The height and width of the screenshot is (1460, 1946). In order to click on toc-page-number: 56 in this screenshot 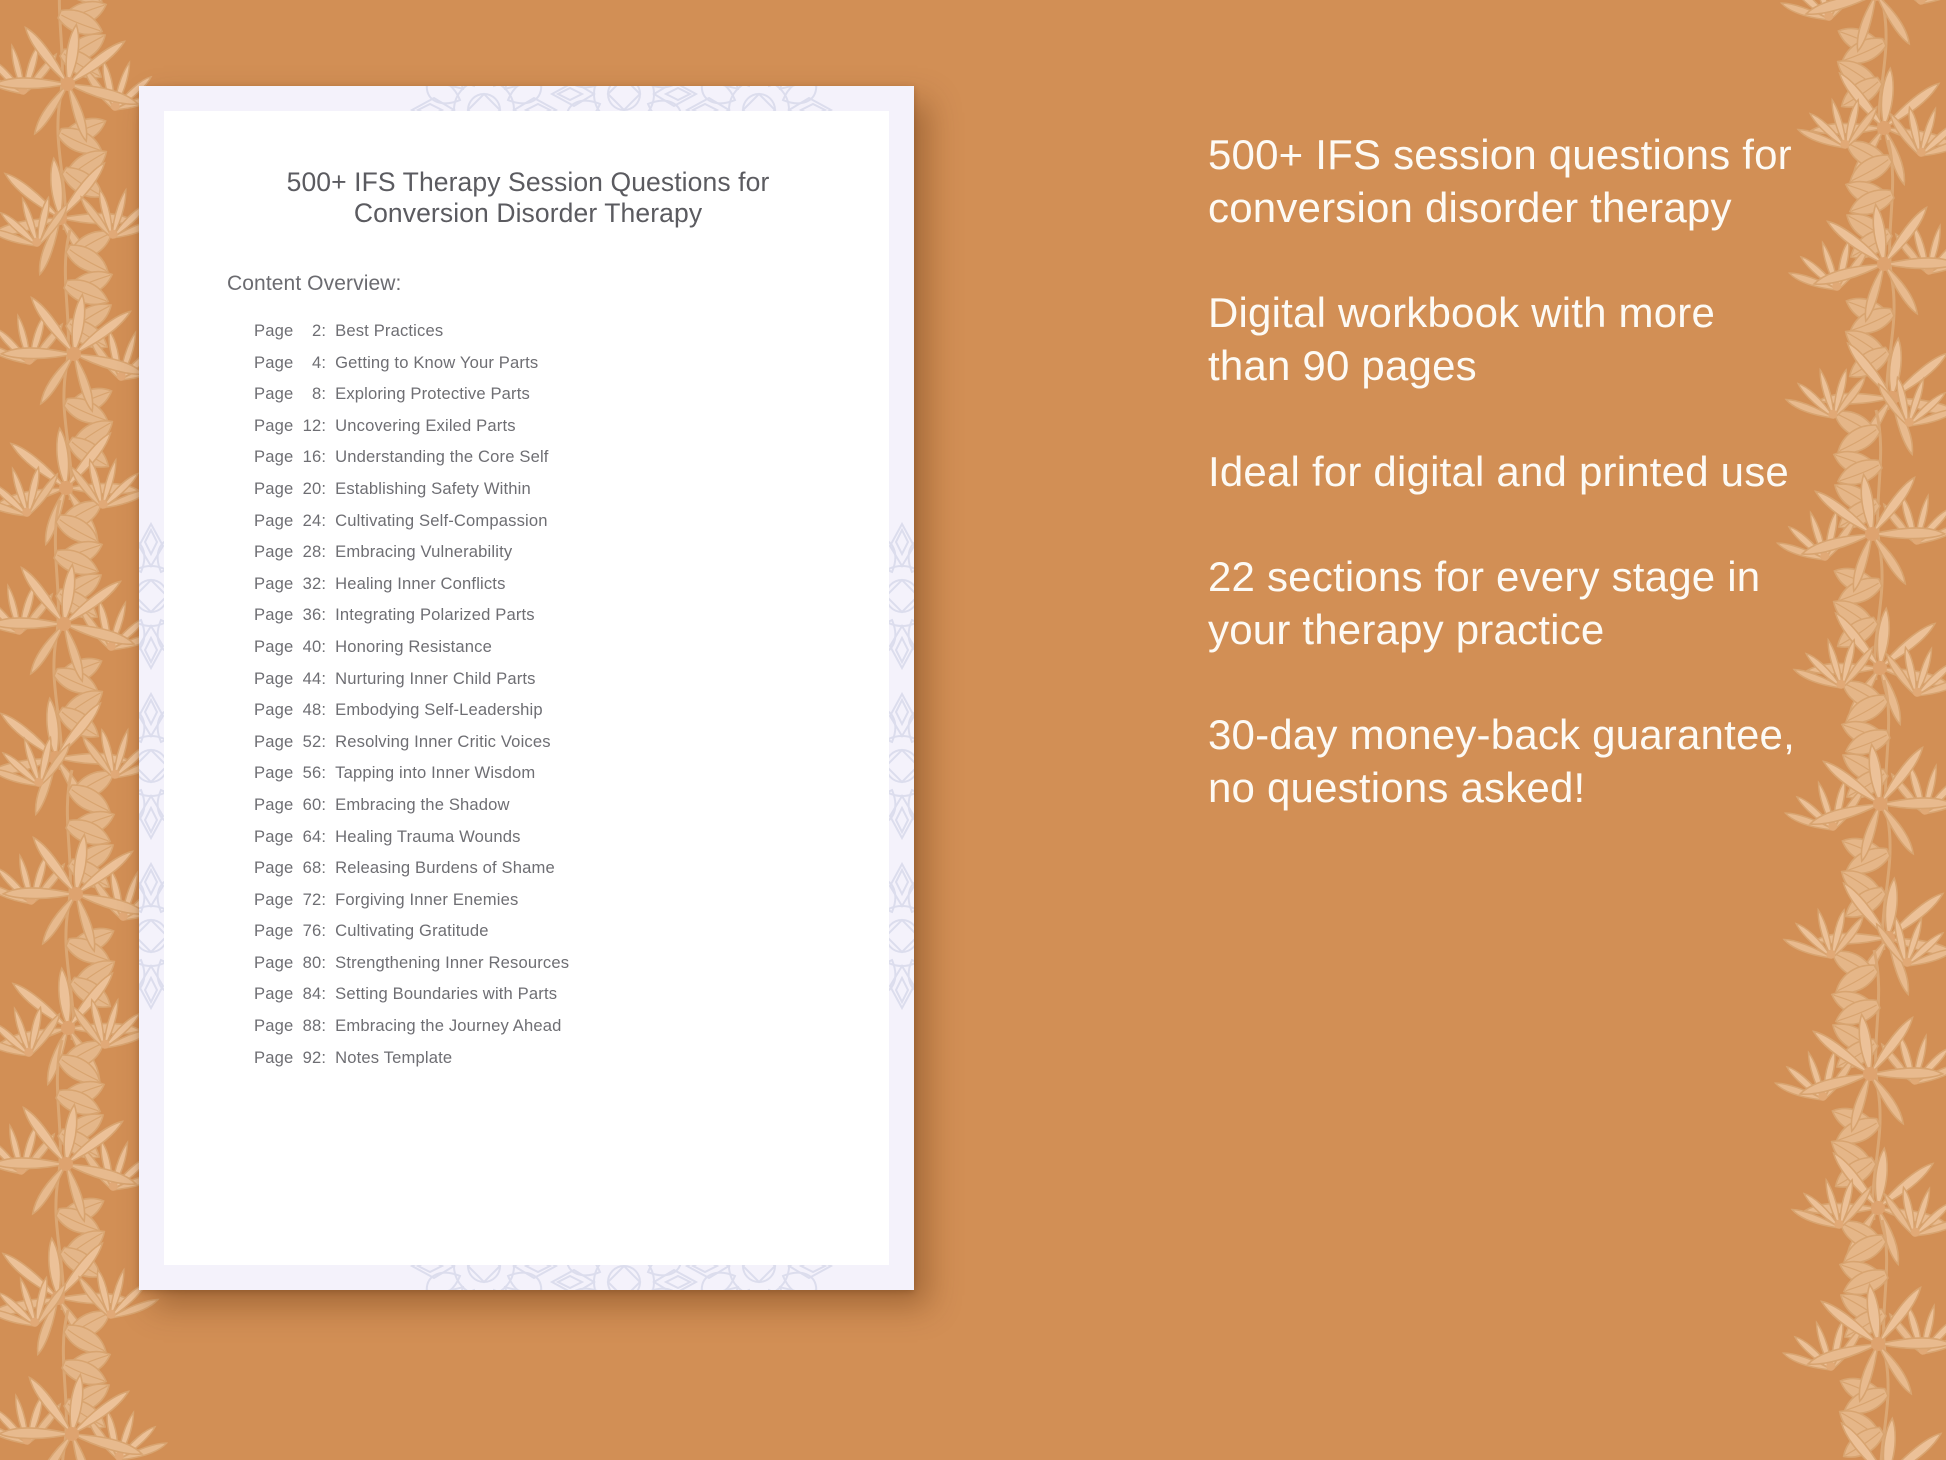, I will do `click(312, 773)`.